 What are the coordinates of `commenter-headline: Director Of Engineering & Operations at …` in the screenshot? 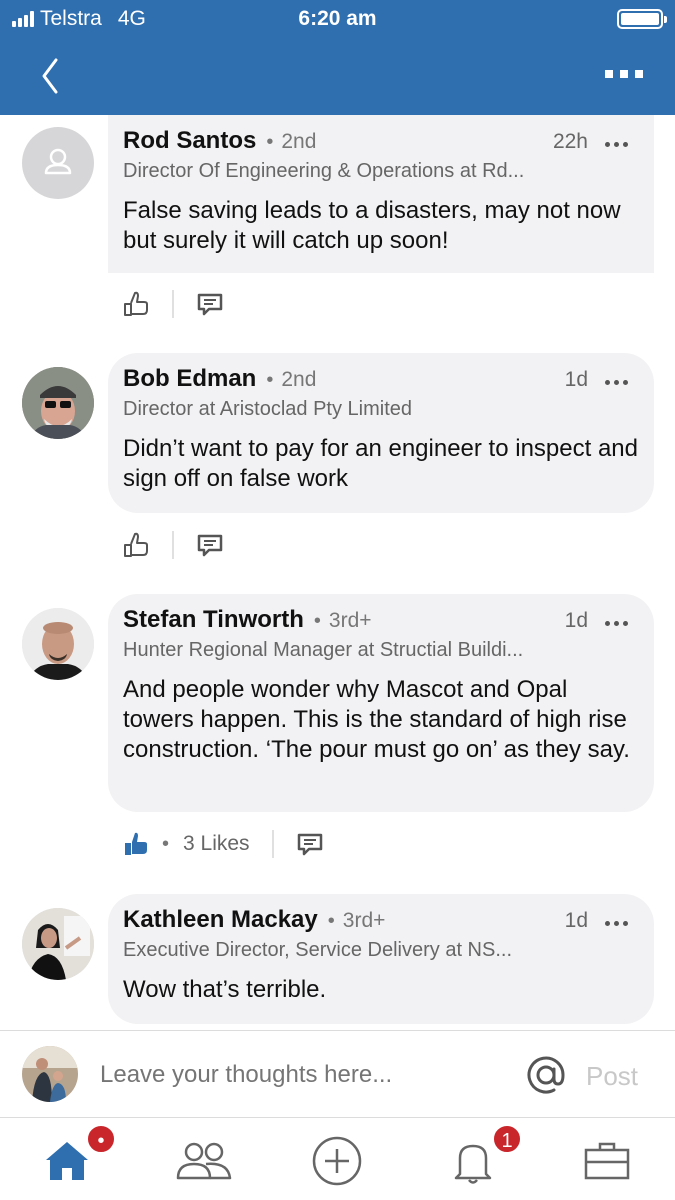 It's located at (324, 171).